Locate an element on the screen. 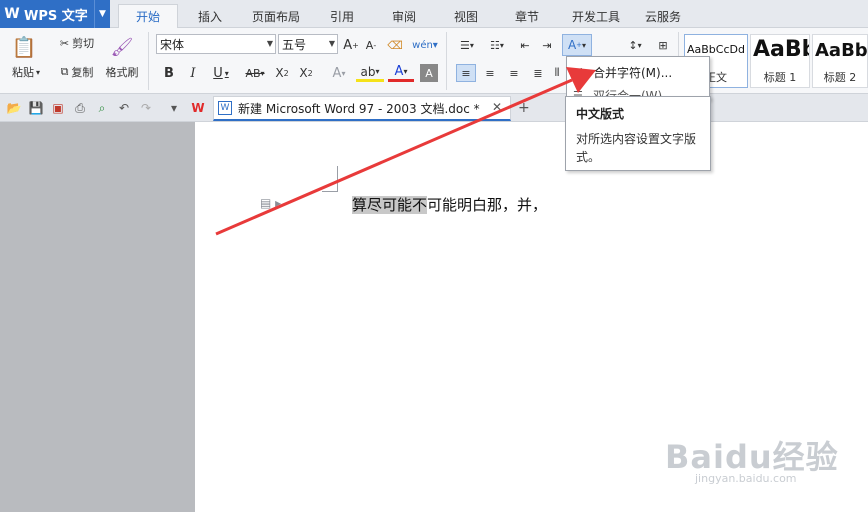  shrink-font-icon: A- is located at coordinates (371, 45).